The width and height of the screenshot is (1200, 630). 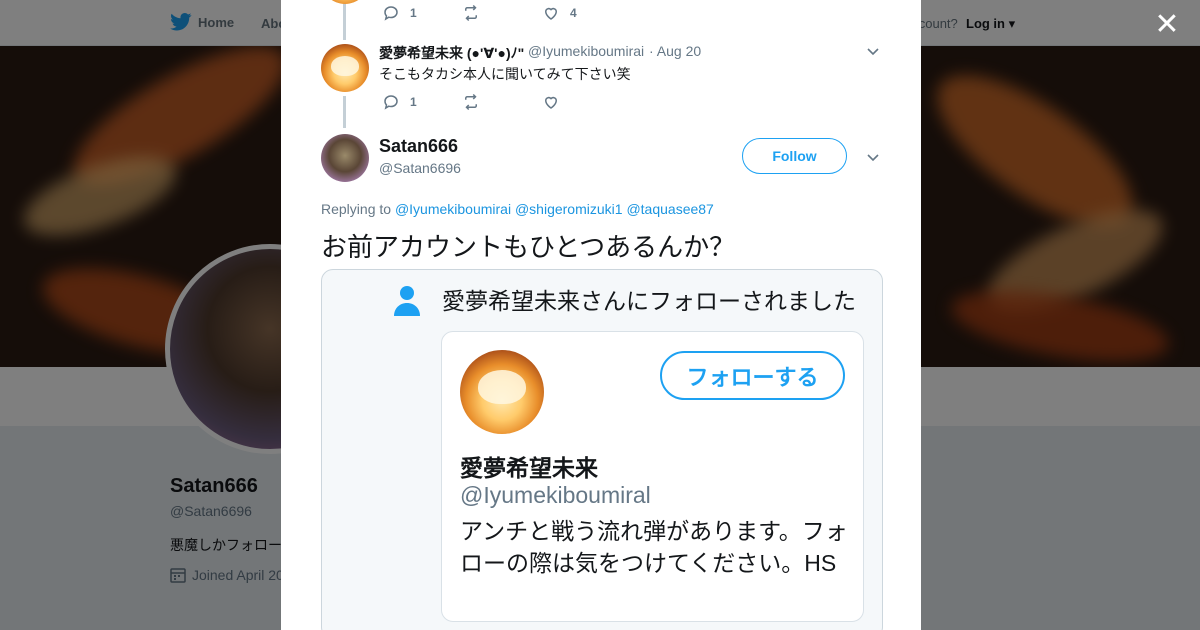 I want to click on prev-tweet-avatar, so click(x=345, y=2).